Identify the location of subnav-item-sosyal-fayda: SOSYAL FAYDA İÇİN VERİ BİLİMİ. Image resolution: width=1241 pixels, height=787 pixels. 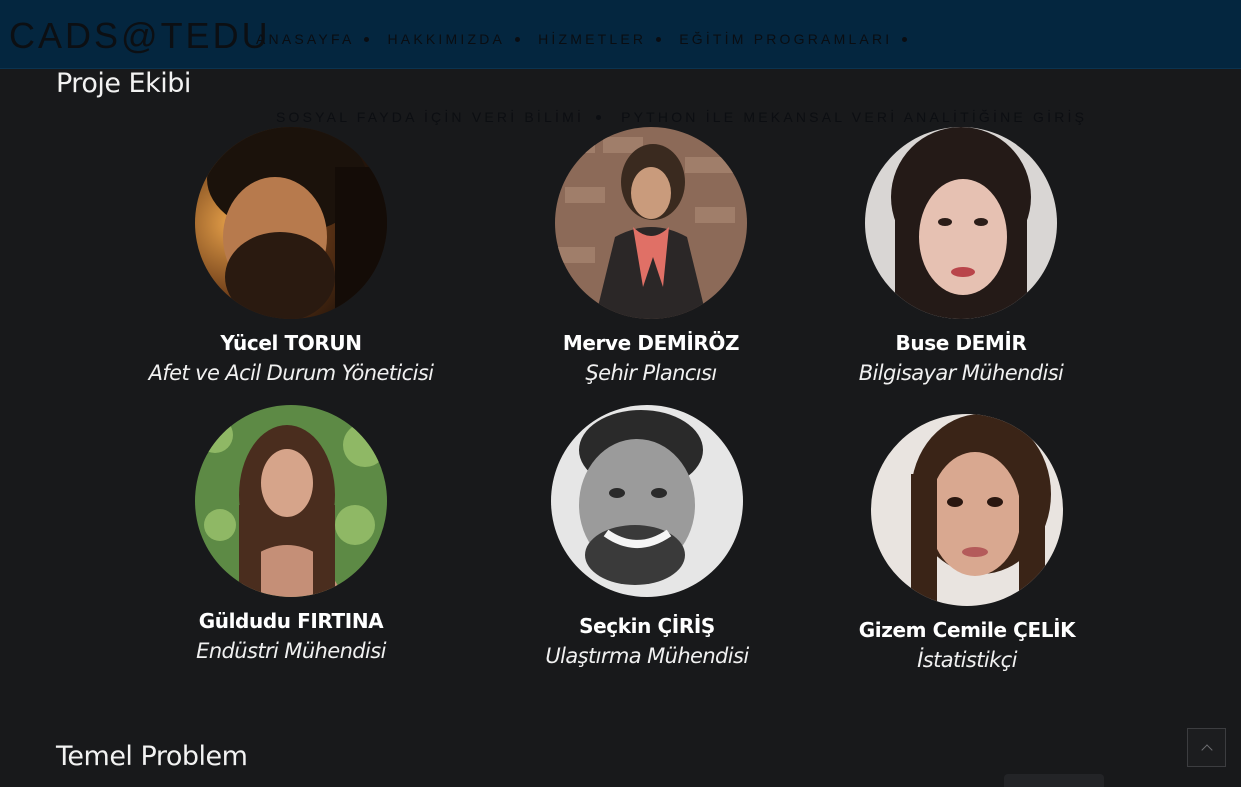
(439, 117).